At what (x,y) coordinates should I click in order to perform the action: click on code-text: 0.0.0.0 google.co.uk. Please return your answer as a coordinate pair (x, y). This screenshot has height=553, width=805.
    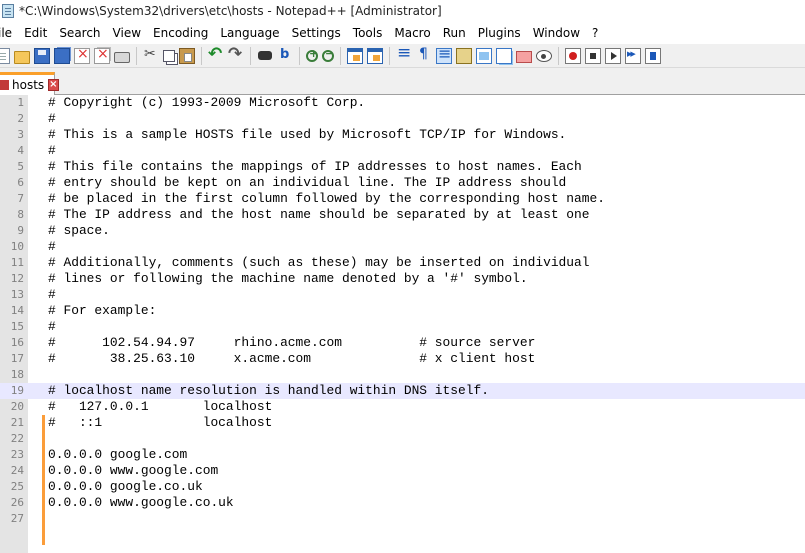
    Looking at the image, I should click on (125, 487).